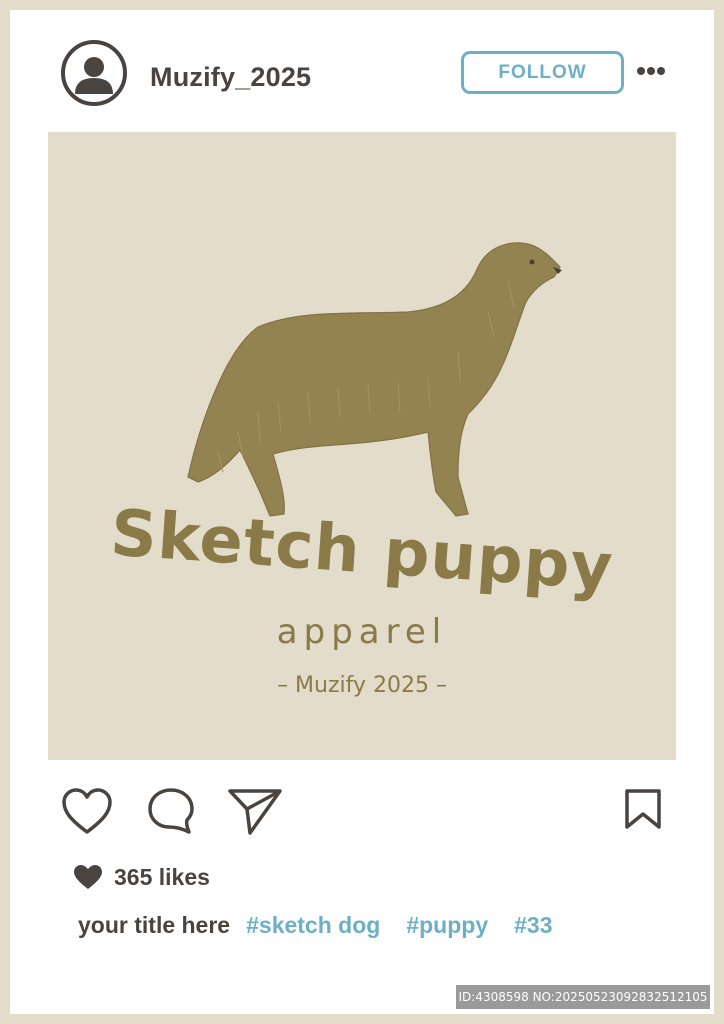 The height and width of the screenshot is (1024, 724). Describe the element at coordinates (583, 997) in the screenshot. I see `watermark-id: ID:4308598 NO:20250523092832512105` at that location.